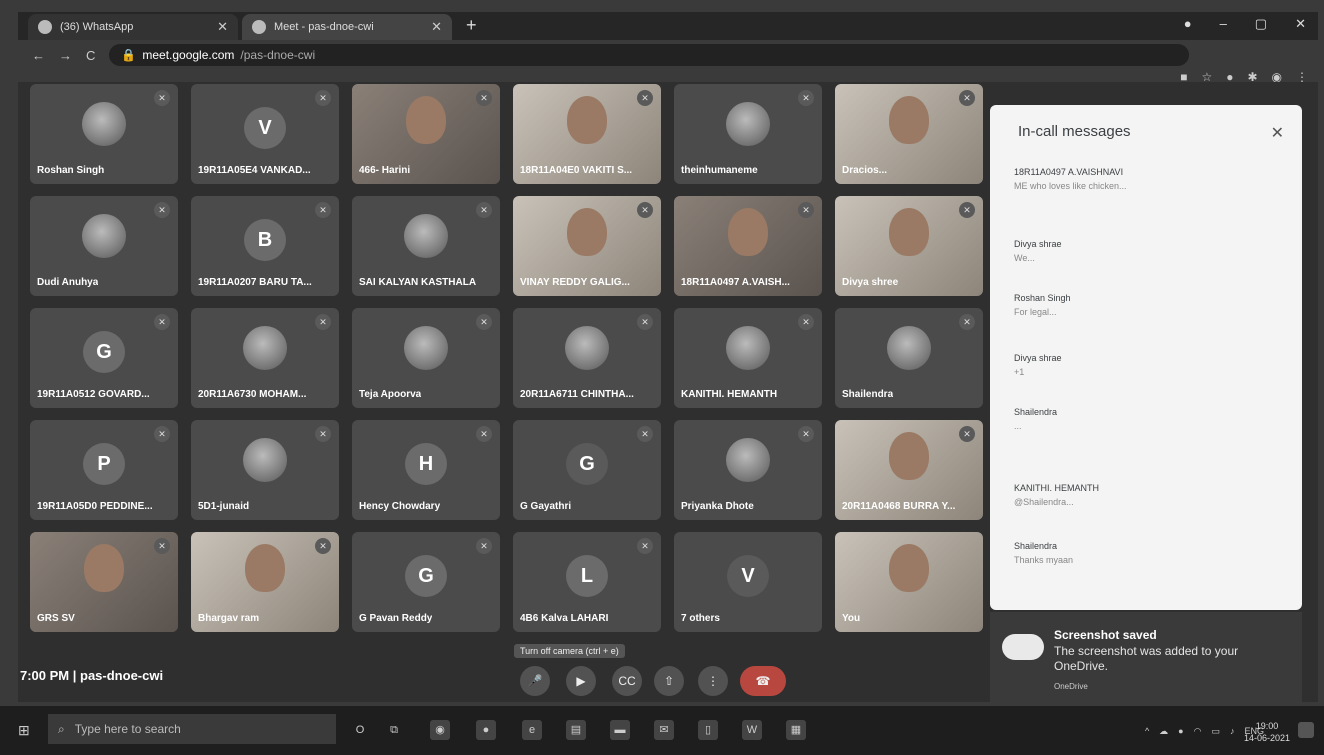 This screenshot has width=1324, height=755. What do you see at coordinates (229, 618) in the screenshot?
I see `participant-name: Bhargav ram` at bounding box center [229, 618].